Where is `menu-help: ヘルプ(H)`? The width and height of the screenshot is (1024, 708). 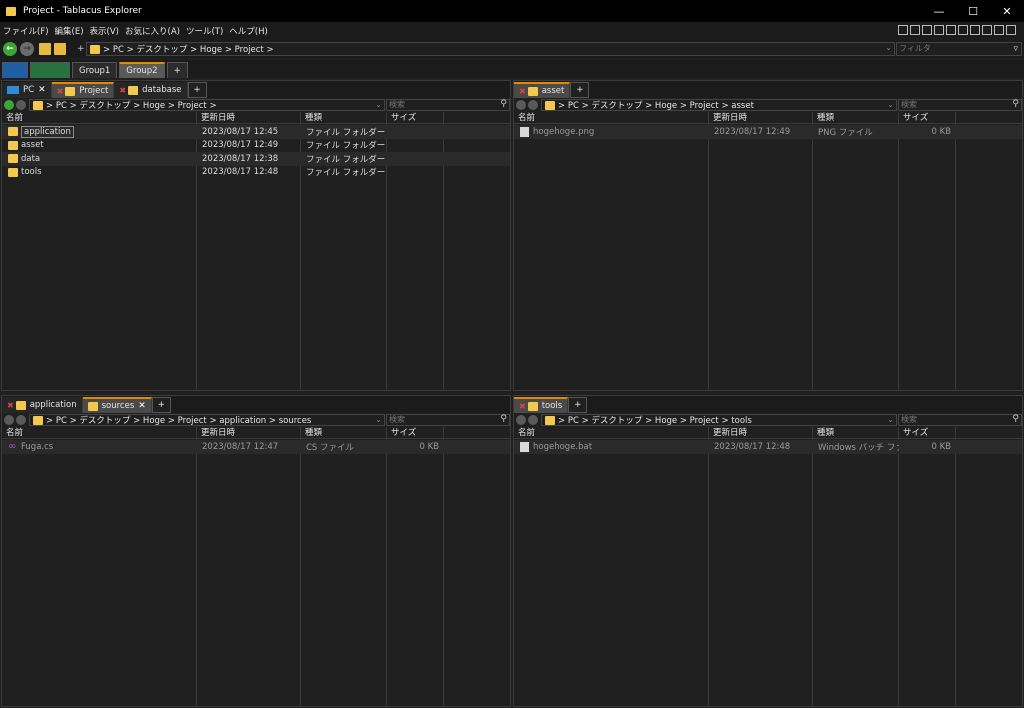
menu-help: ヘルプ(H) is located at coordinates (248, 31).